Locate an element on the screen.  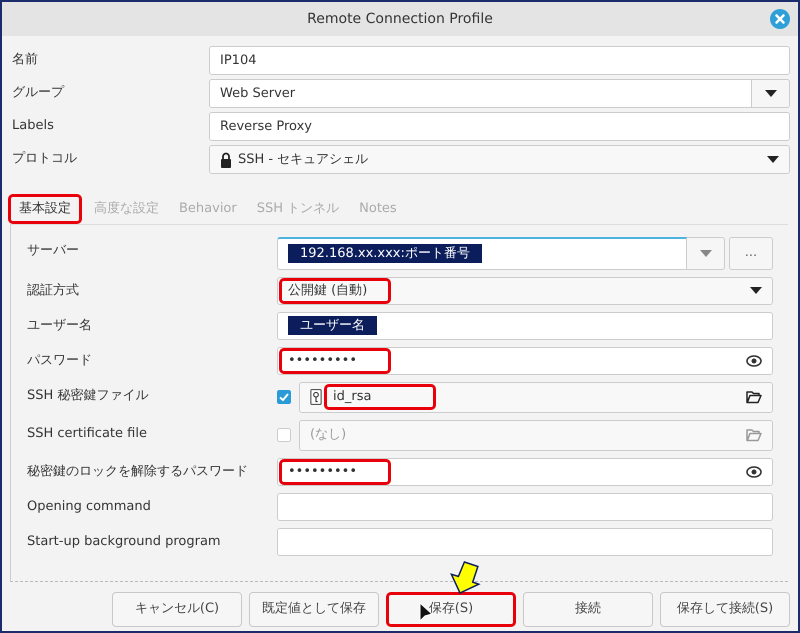
key-icon is located at coordinates (316, 397).